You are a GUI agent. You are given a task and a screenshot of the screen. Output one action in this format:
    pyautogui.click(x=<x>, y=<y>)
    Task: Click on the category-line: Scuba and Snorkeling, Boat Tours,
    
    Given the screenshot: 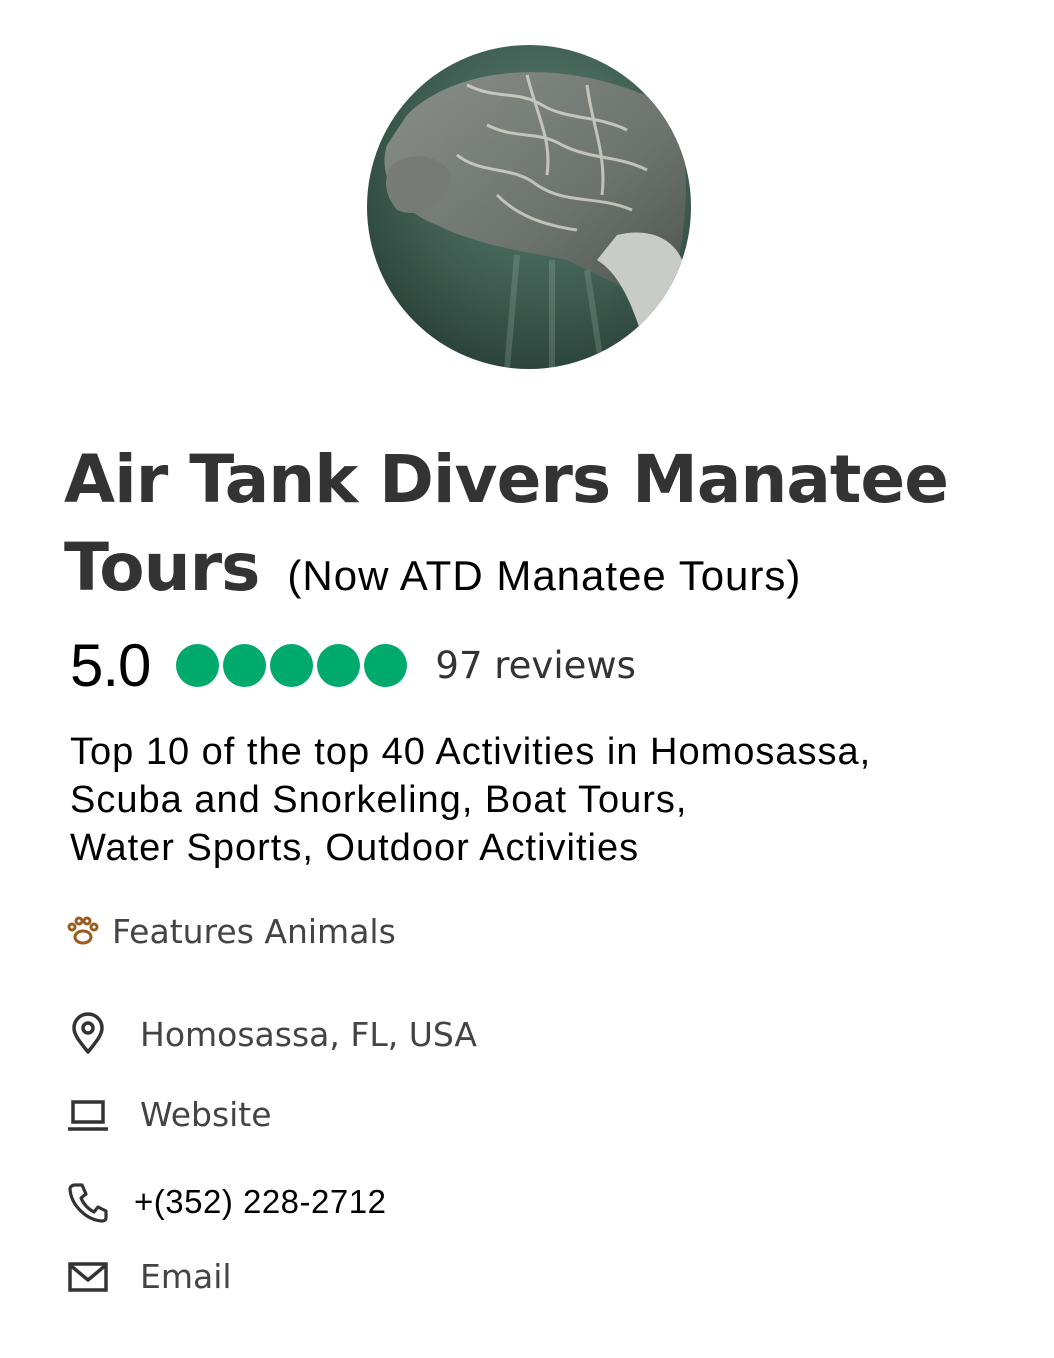 What is the action you would take?
    pyautogui.click(x=530, y=800)
    